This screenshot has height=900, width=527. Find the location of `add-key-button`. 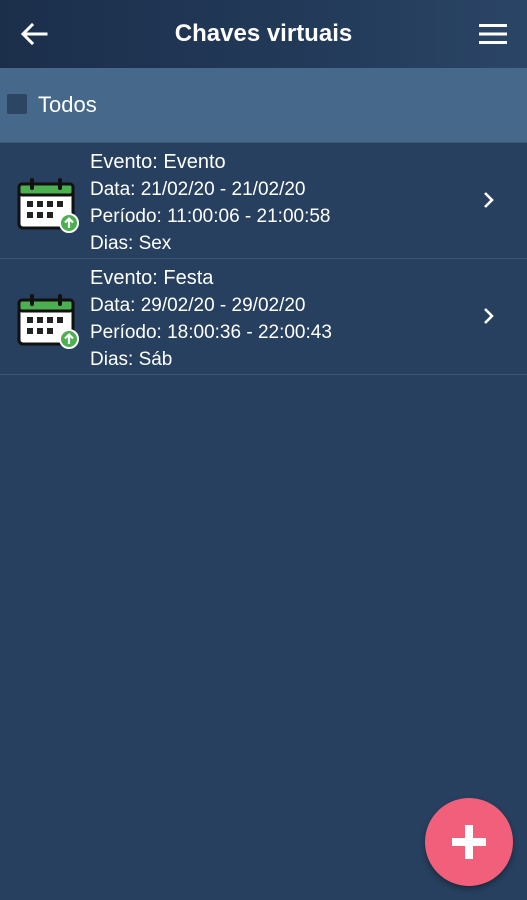

add-key-button is located at coordinates (469, 842).